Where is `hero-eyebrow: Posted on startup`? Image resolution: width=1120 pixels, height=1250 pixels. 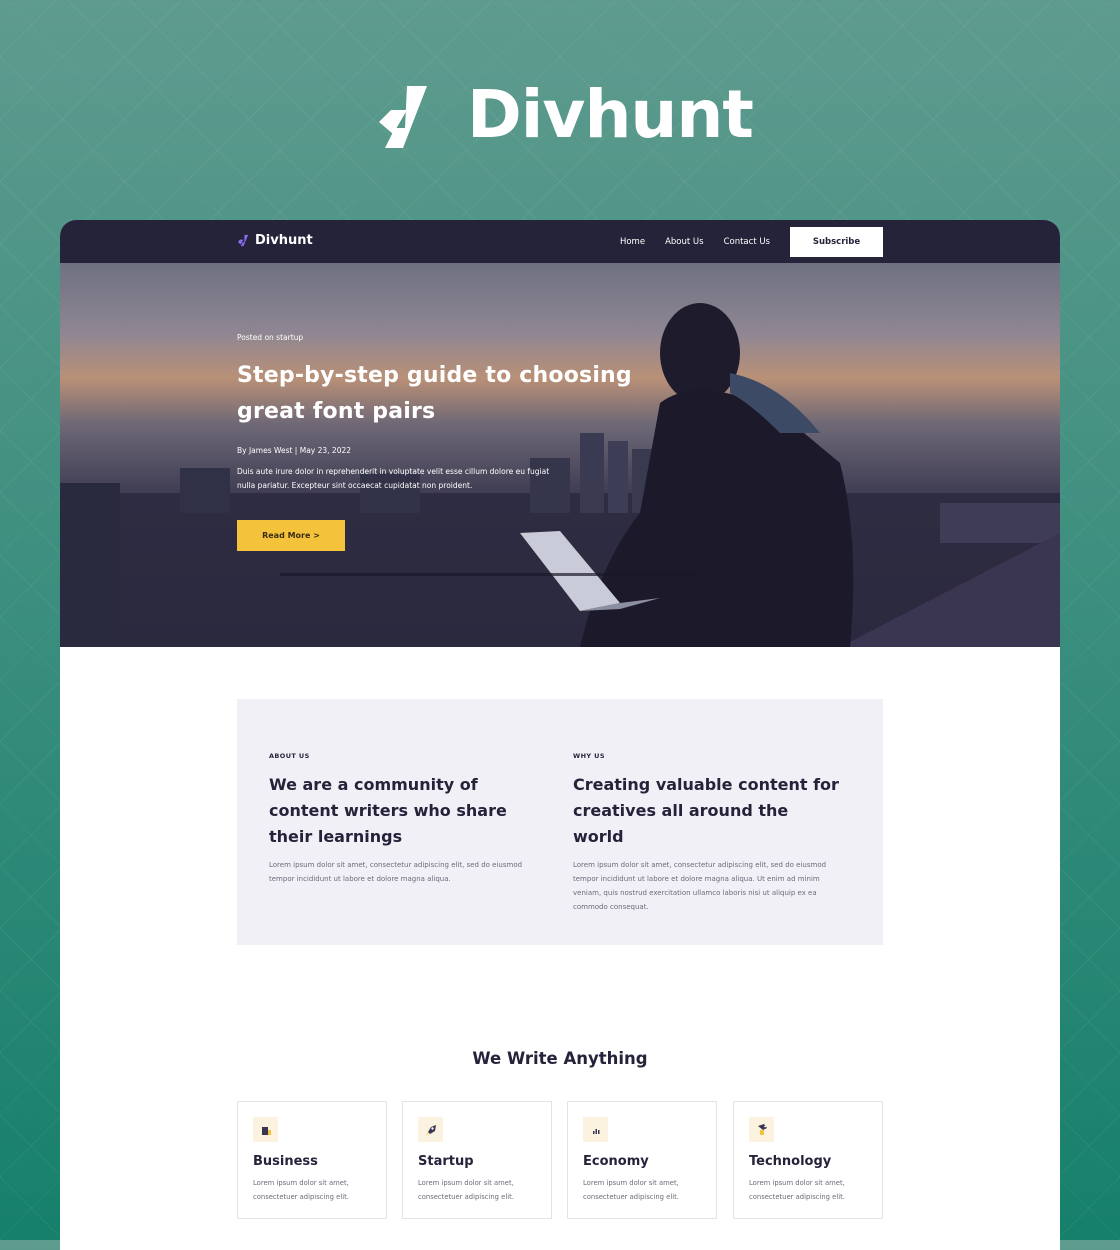 hero-eyebrow: Posted on startup is located at coordinates (270, 337).